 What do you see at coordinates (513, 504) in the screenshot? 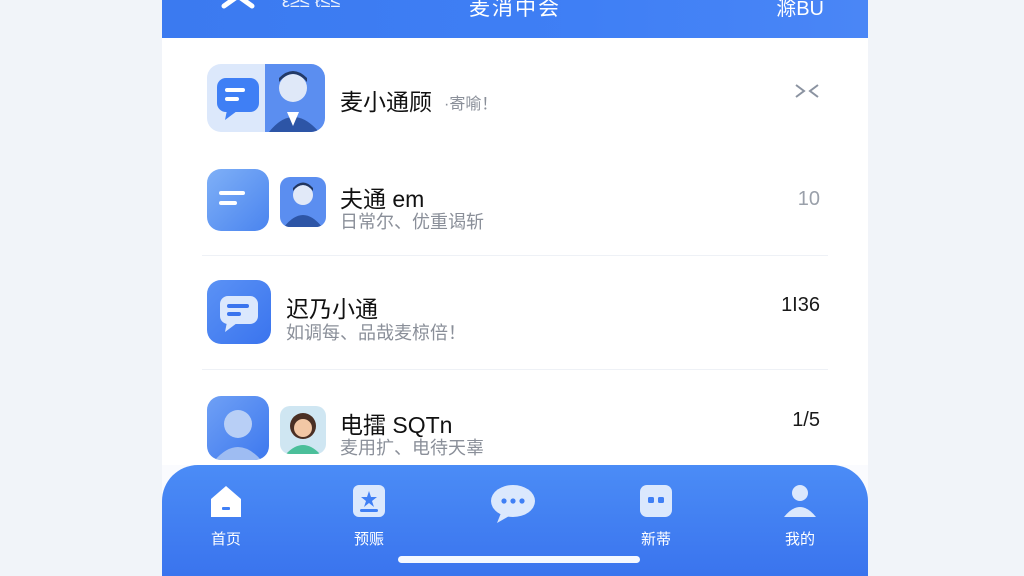
I see `chat-icon` at bounding box center [513, 504].